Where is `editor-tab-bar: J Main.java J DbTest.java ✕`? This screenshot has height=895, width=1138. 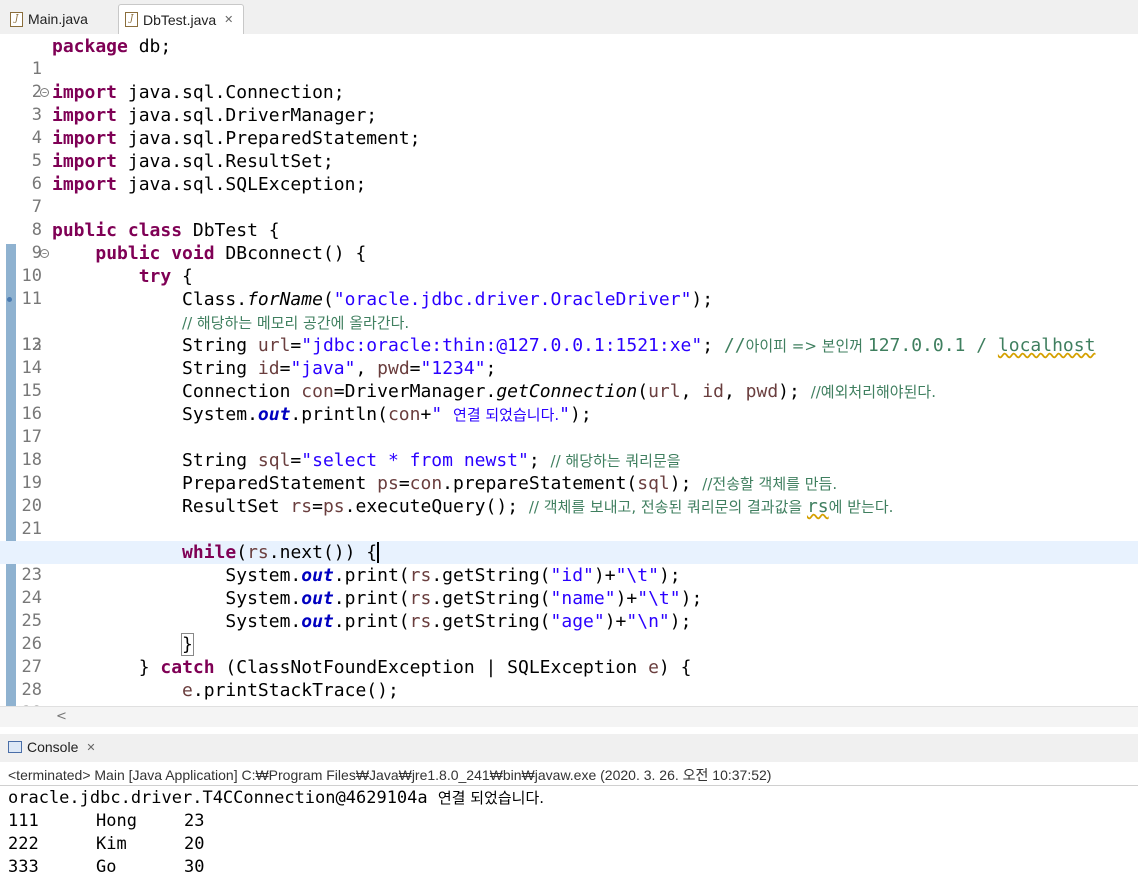 editor-tab-bar: J Main.java J DbTest.java ✕ is located at coordinates (569, 17).